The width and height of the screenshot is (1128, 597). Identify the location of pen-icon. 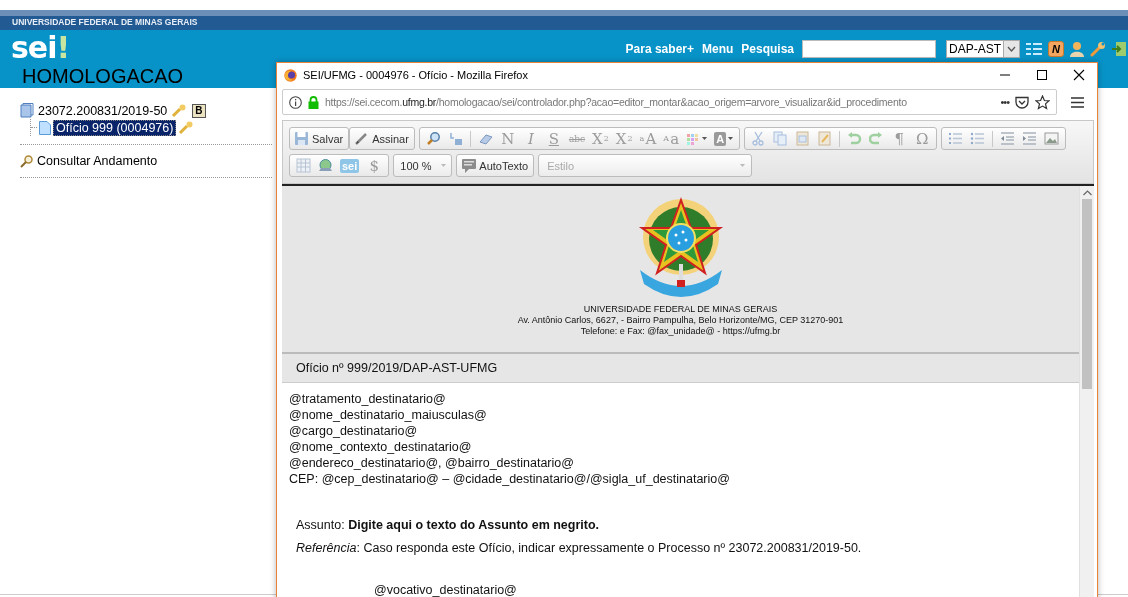
(362, 138).